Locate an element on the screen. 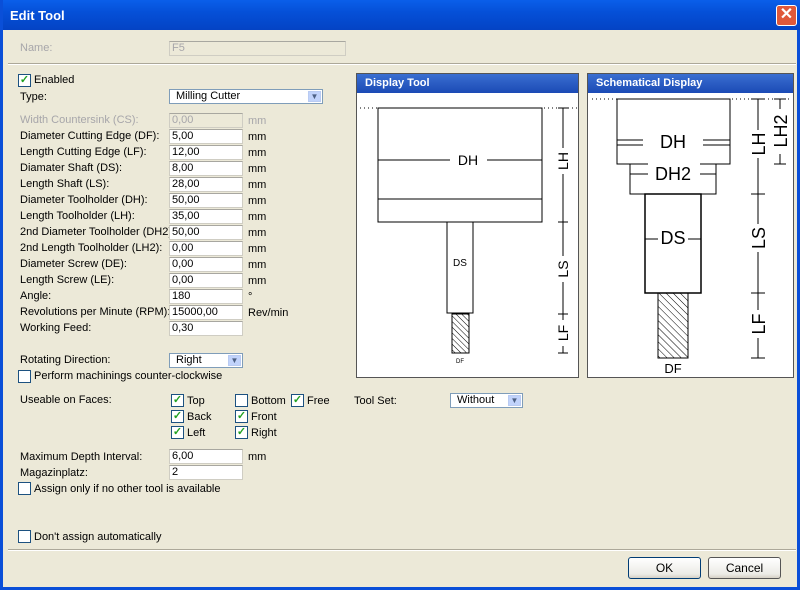 The width and height of the screenshot is (800, 590). field-label: Length Cutting Edge (LF): is located at coordinates (83, 152).